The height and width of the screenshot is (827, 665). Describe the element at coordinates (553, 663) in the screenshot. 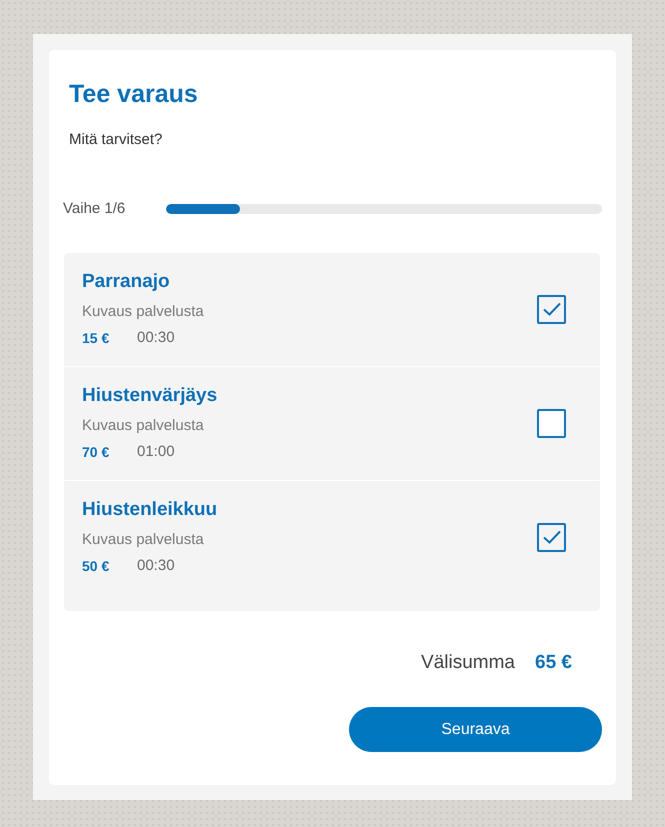

I see `subtotal-amount: 65 €` at that location.